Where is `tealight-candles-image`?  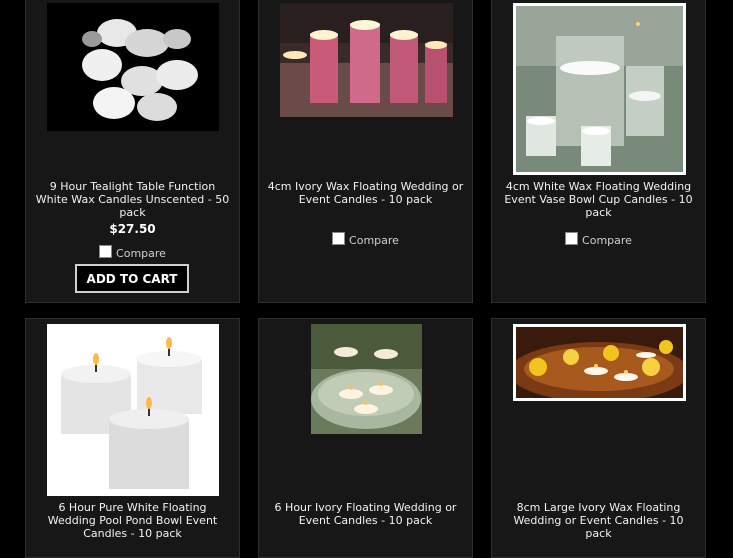
tealight-candles-image is located at coordinates (133, 67).